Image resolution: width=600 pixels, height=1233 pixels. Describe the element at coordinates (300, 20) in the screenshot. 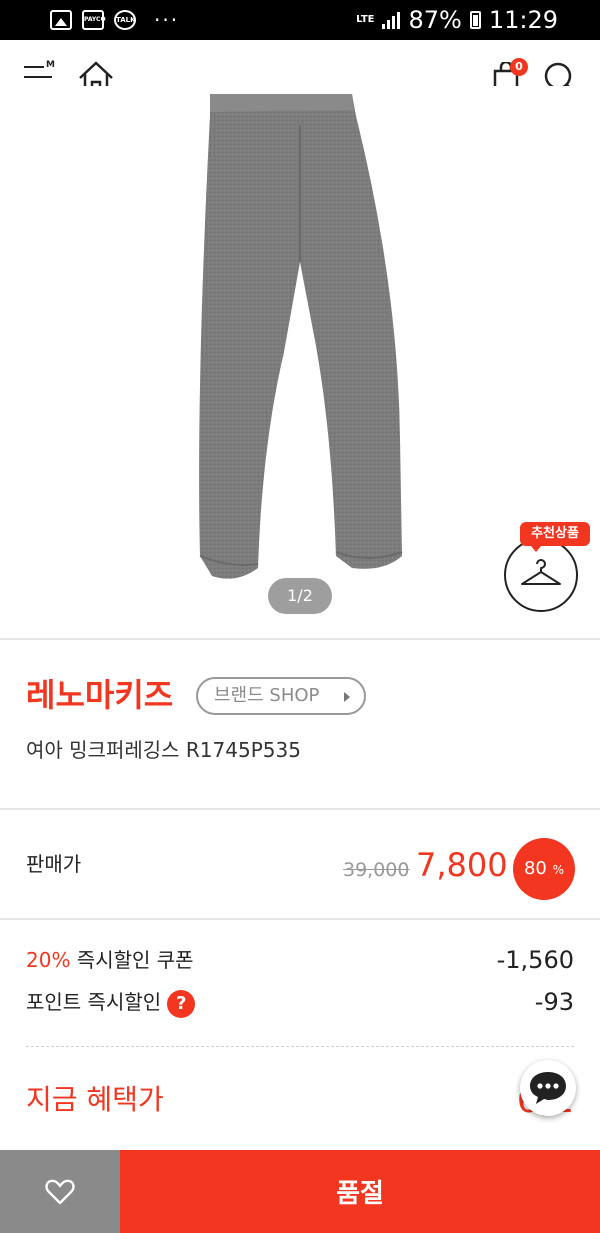

I see `status-bar: PAYCO TALK ··· LTE 87% 11:29` at that location.